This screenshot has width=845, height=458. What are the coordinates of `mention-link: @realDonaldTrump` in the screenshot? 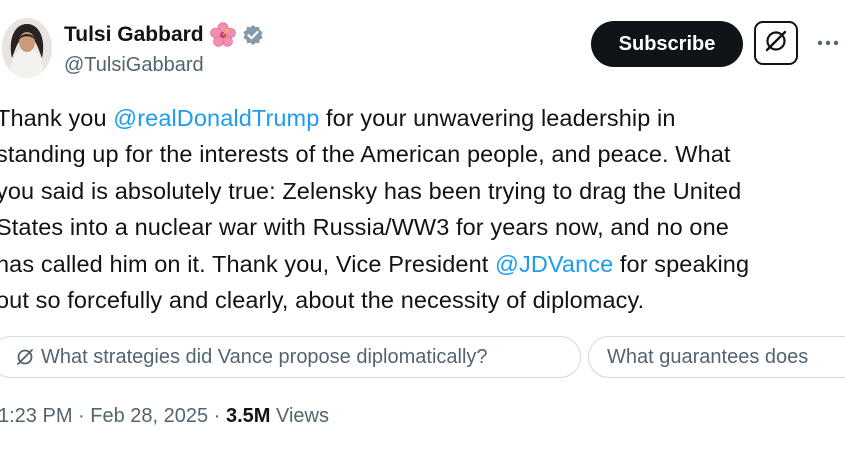 It's located at (216, 118).